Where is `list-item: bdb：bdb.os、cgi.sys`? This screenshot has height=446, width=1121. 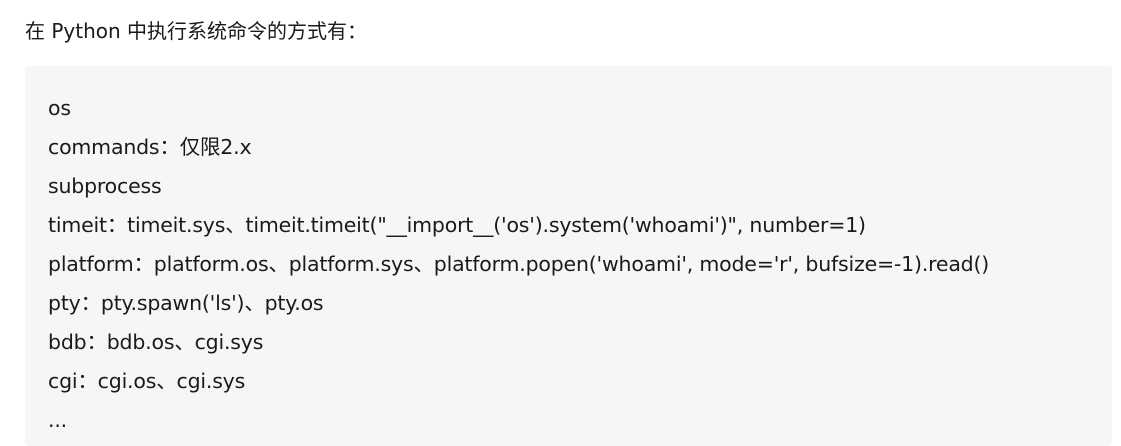
list-item: bdb：bdb.os、cgi.sys is located at coordinates (156, 342).